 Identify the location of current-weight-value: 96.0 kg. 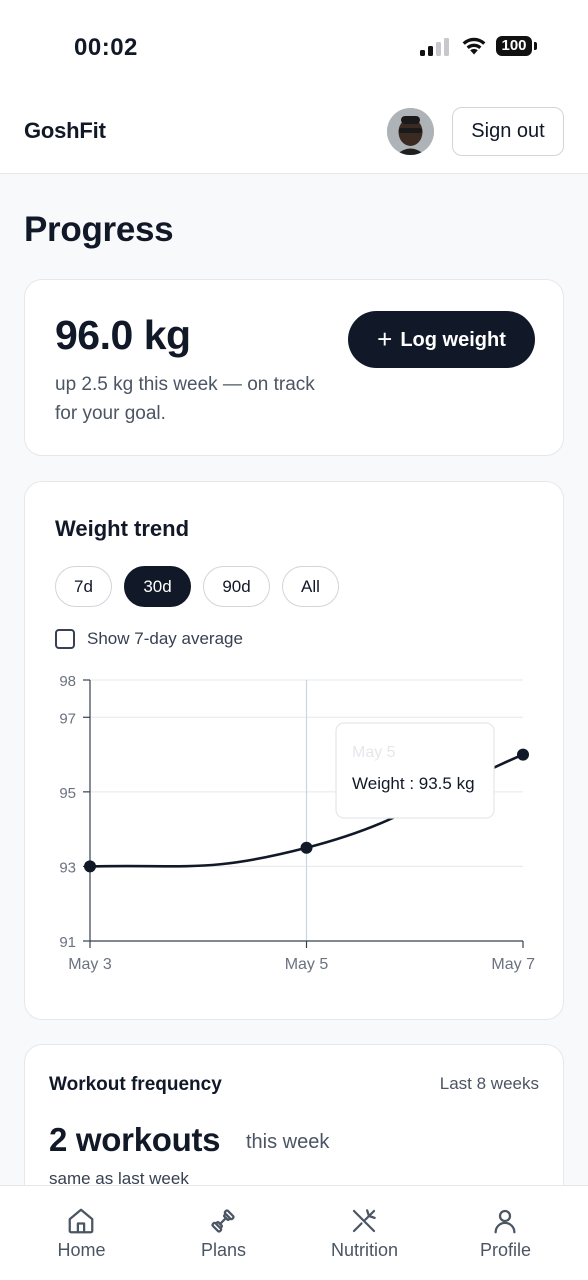
(123, 335).